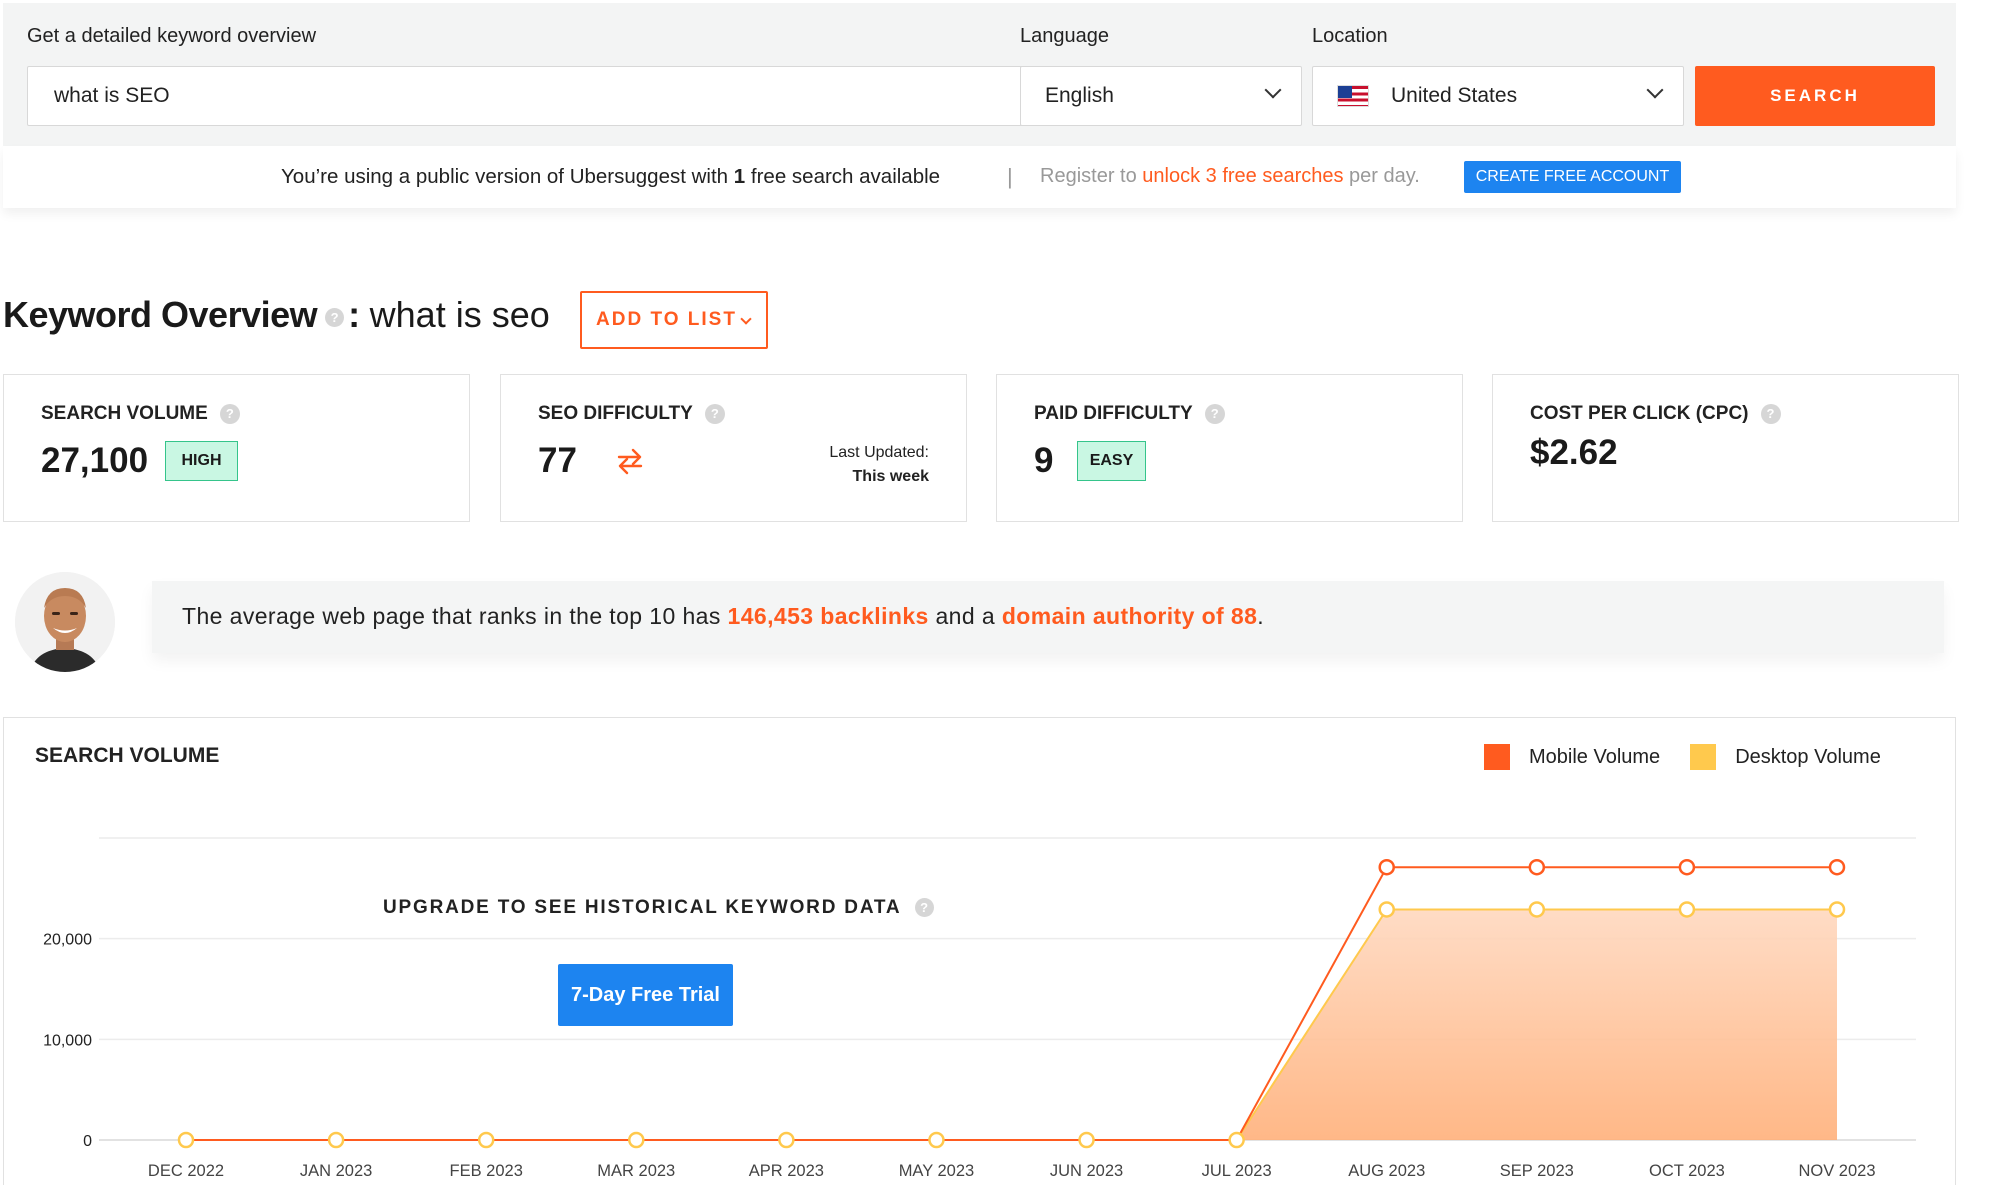  Describe the element at coordinates (843, 176) in the screenshot. I see `notice-suffix: free search available` at that location.